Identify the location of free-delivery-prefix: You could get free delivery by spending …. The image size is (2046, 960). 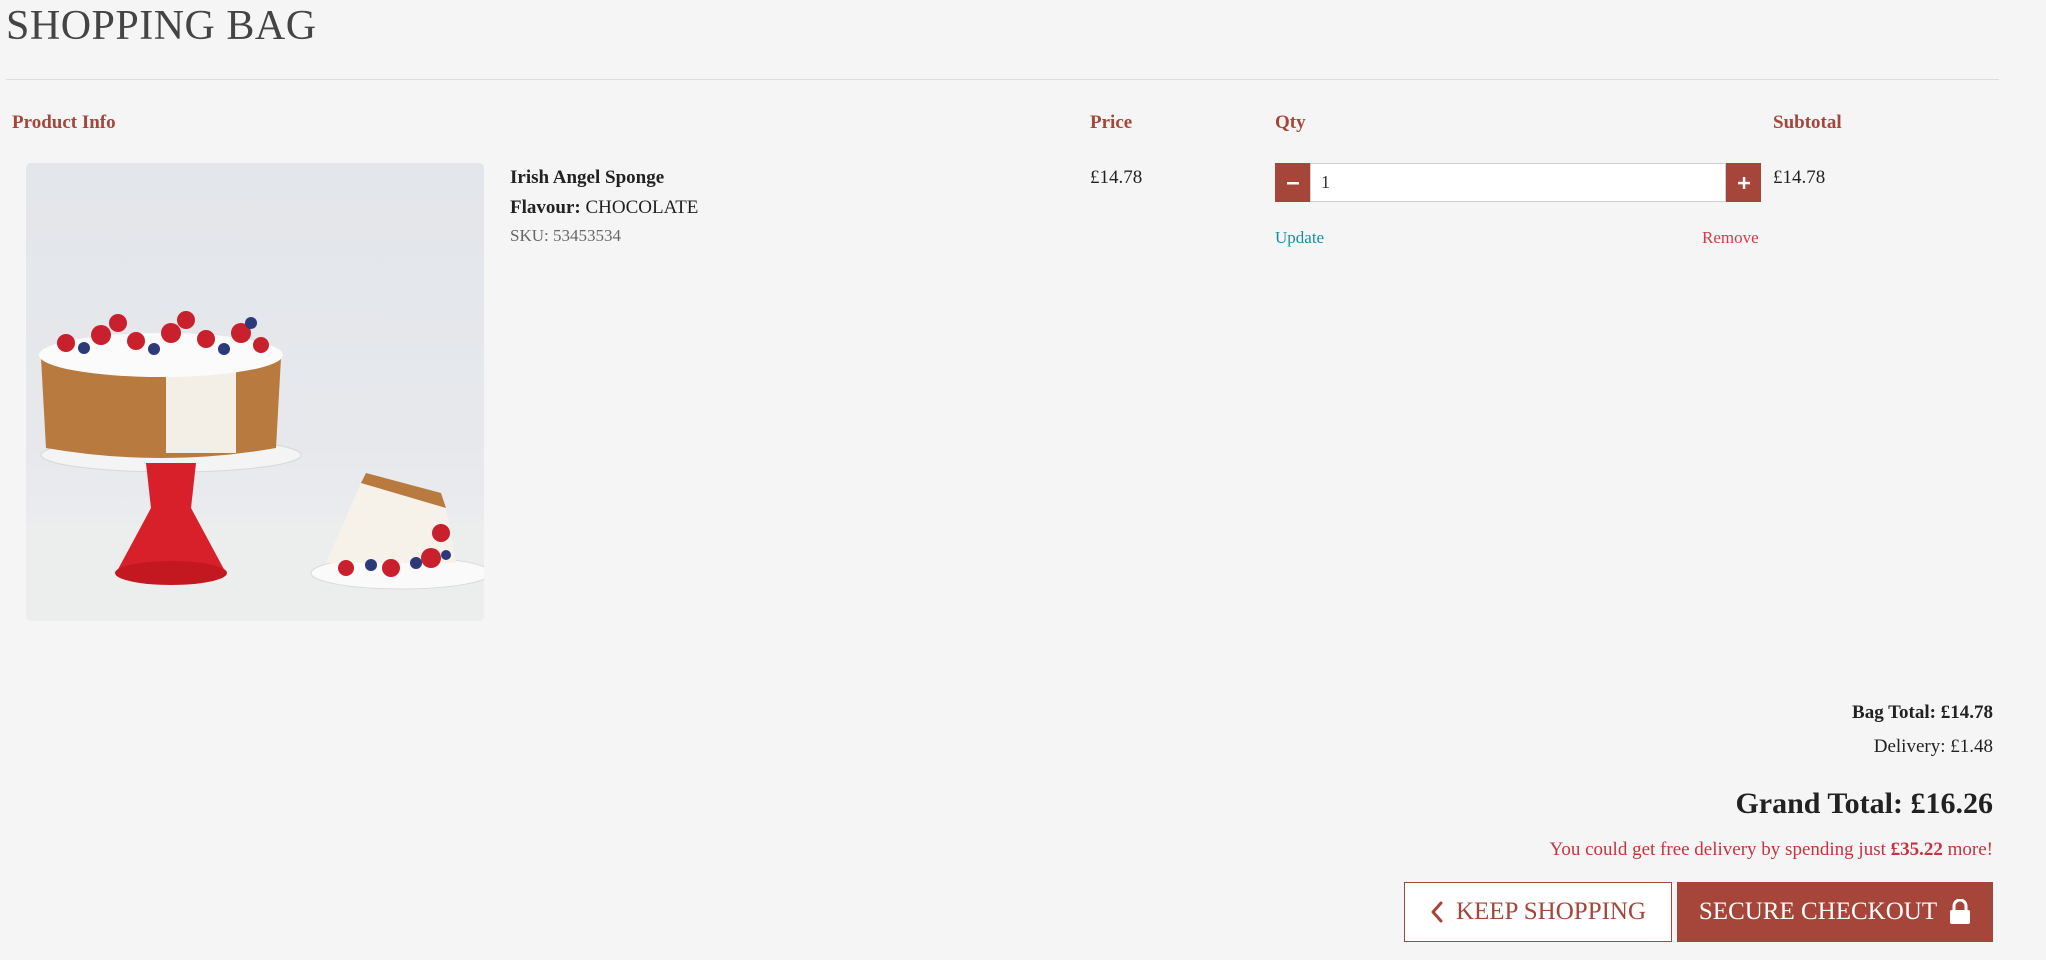
(1717, 849).